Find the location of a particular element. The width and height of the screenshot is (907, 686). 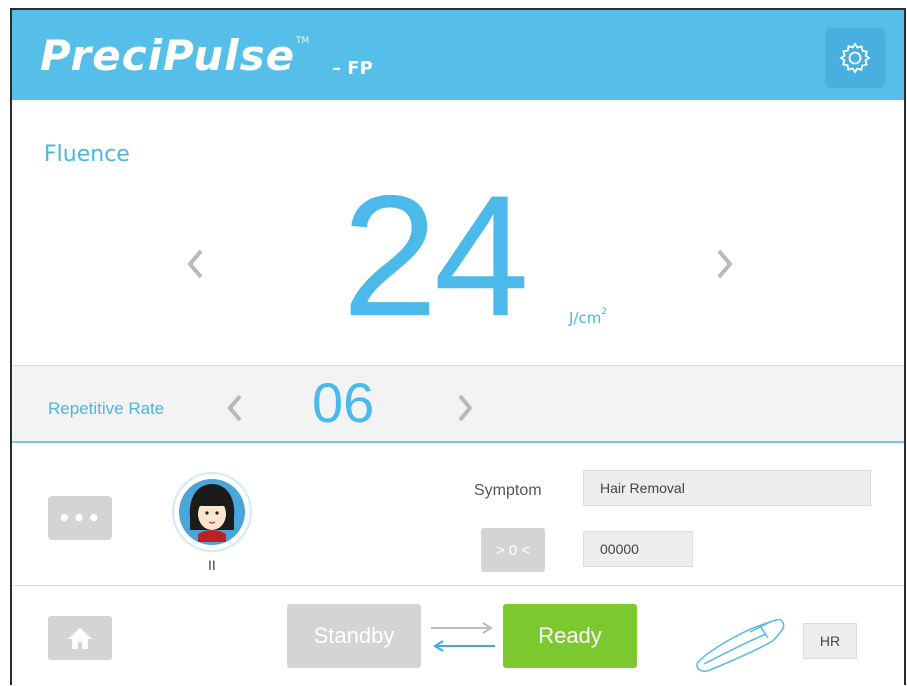

skin-type-label: II is located at coordinates (212, 565).